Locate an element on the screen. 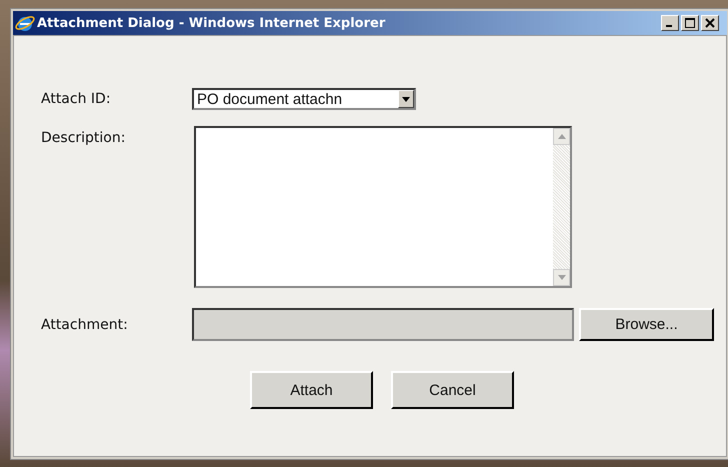  description-label: Description: is located at coordinates (83, 138).